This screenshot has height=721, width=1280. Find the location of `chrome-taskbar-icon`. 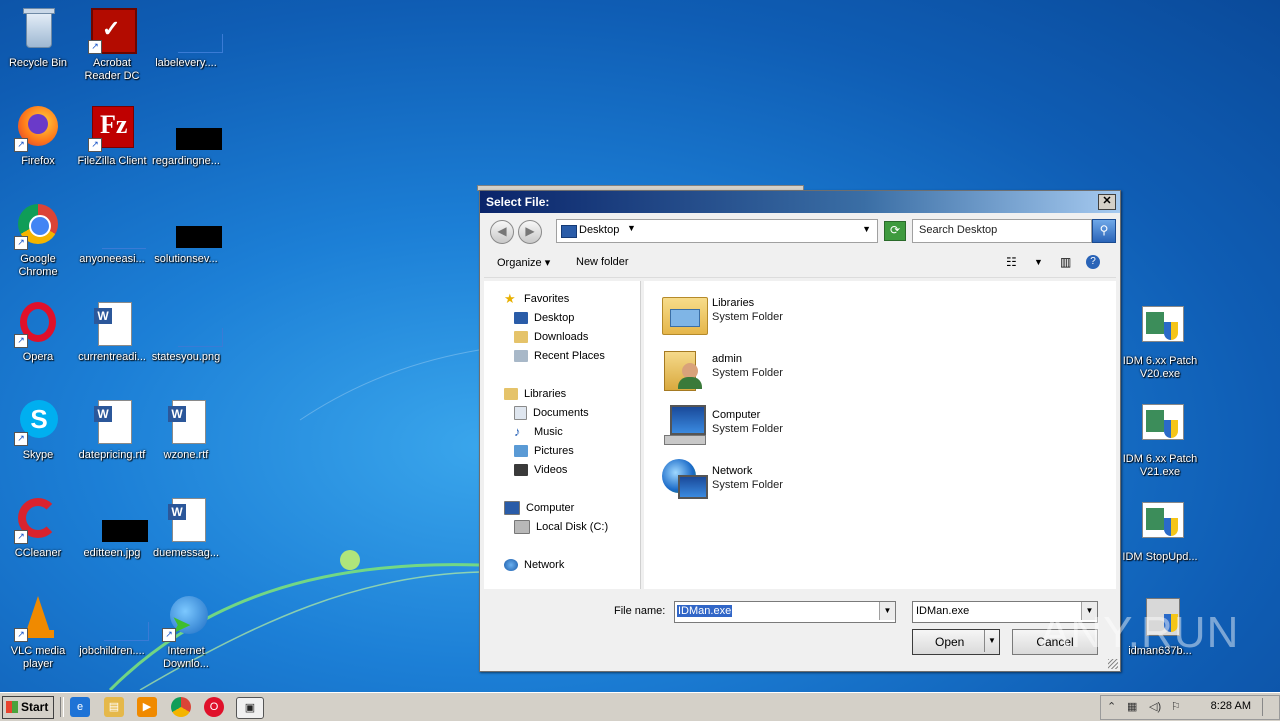

chrome-taskbar-icon is located at coordinates (181, 707).